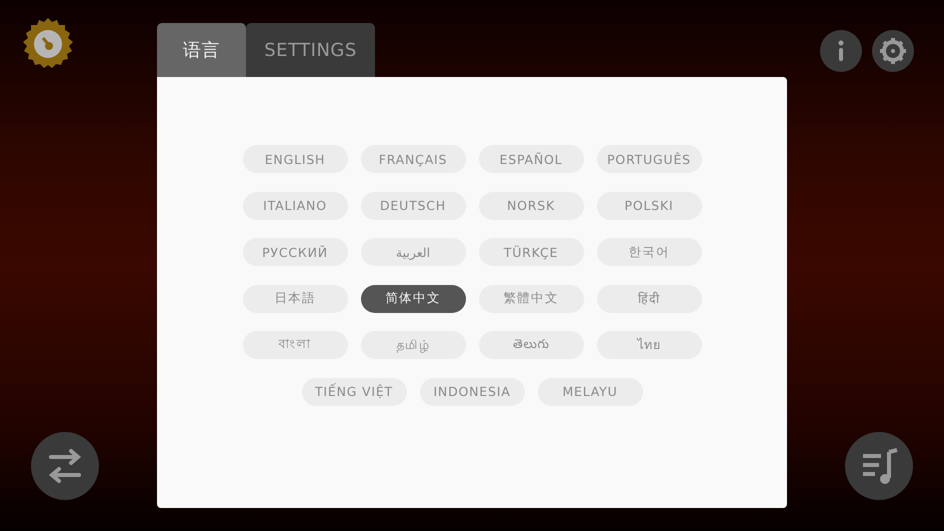  What do you see at coordinates (590, 392) in the screenshot?
I see `language-option: MELAYU` at bounding box center [590, 392].